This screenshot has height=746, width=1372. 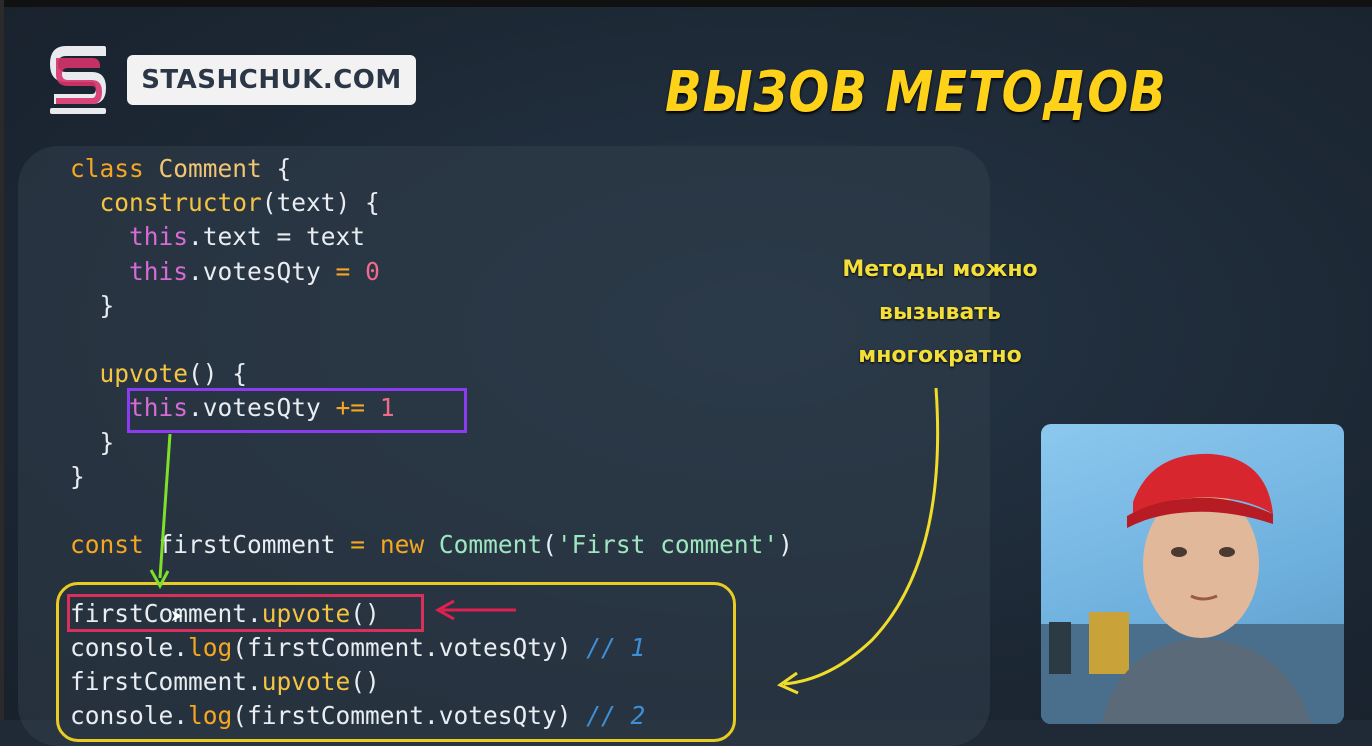 I want to click on window-top-edge, so click(x=686, y=3).